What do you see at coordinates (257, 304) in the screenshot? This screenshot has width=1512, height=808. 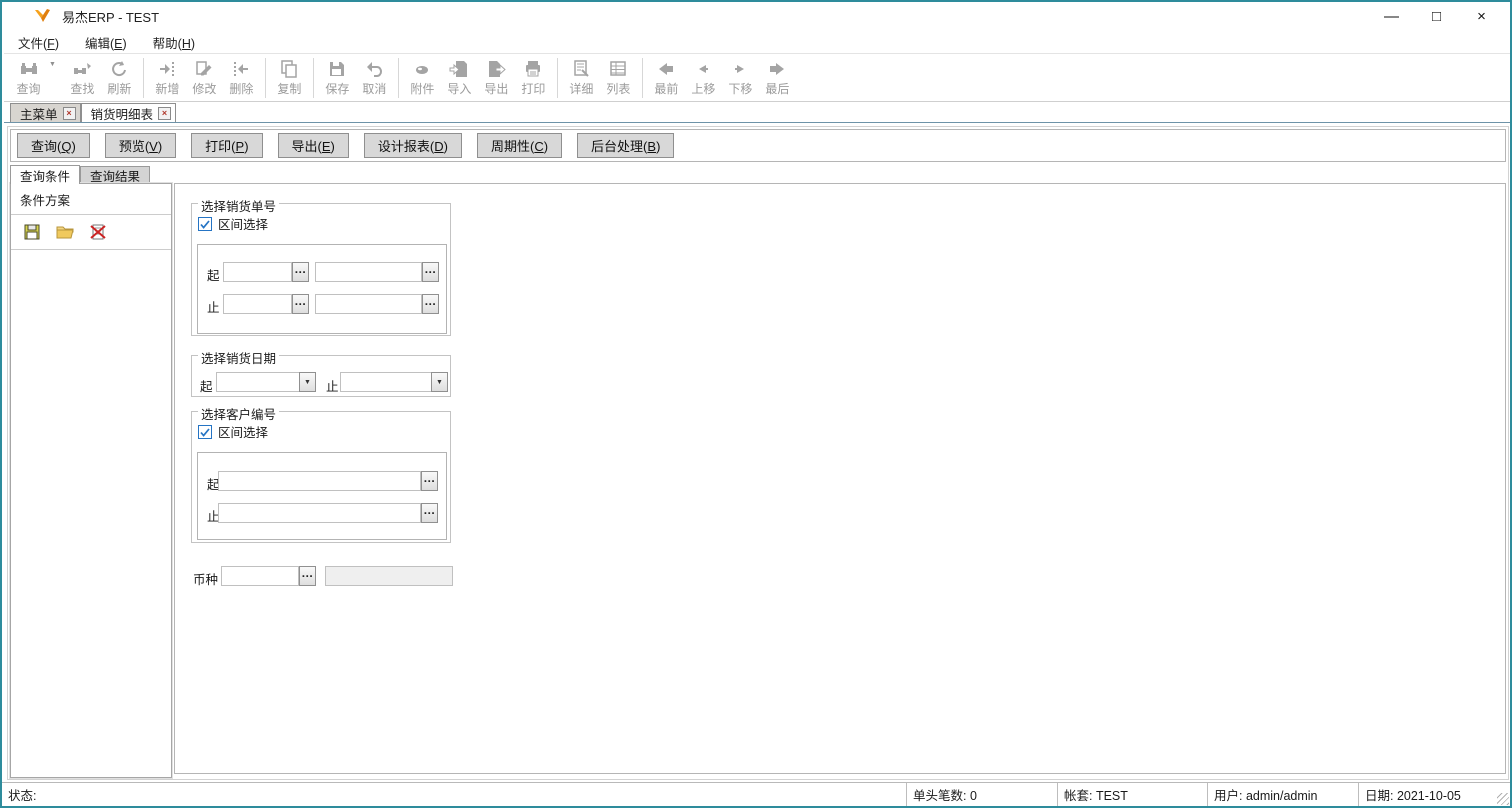 I see `sales-no-to-input` at bounding box center [257, 304].